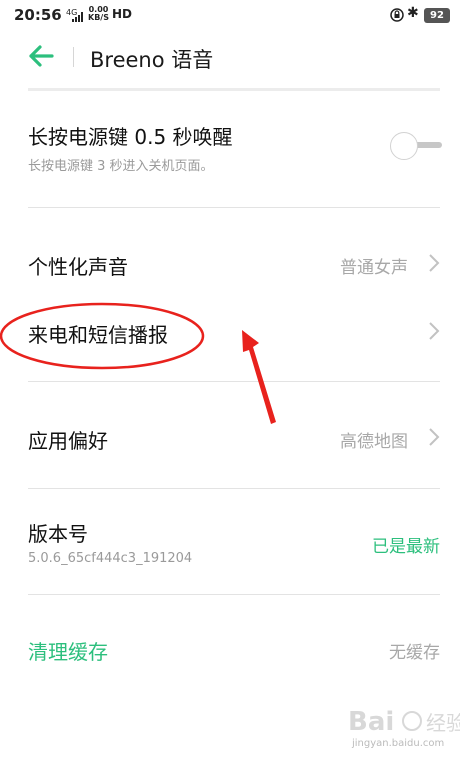  I want to click on back-arrow-icon, so click(42, 56).